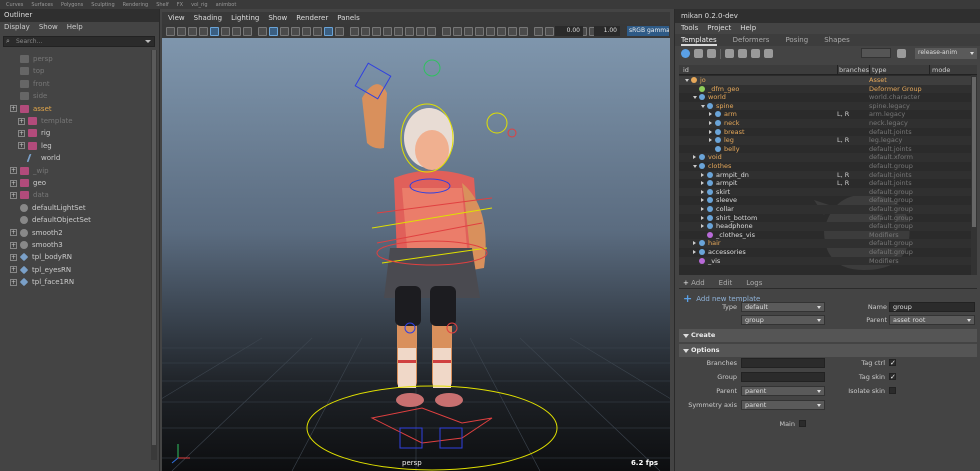 The height and width of the screenshot is (471, 980). I want to click on symmetry-axis-dropdown: parent, so click(783, 405).